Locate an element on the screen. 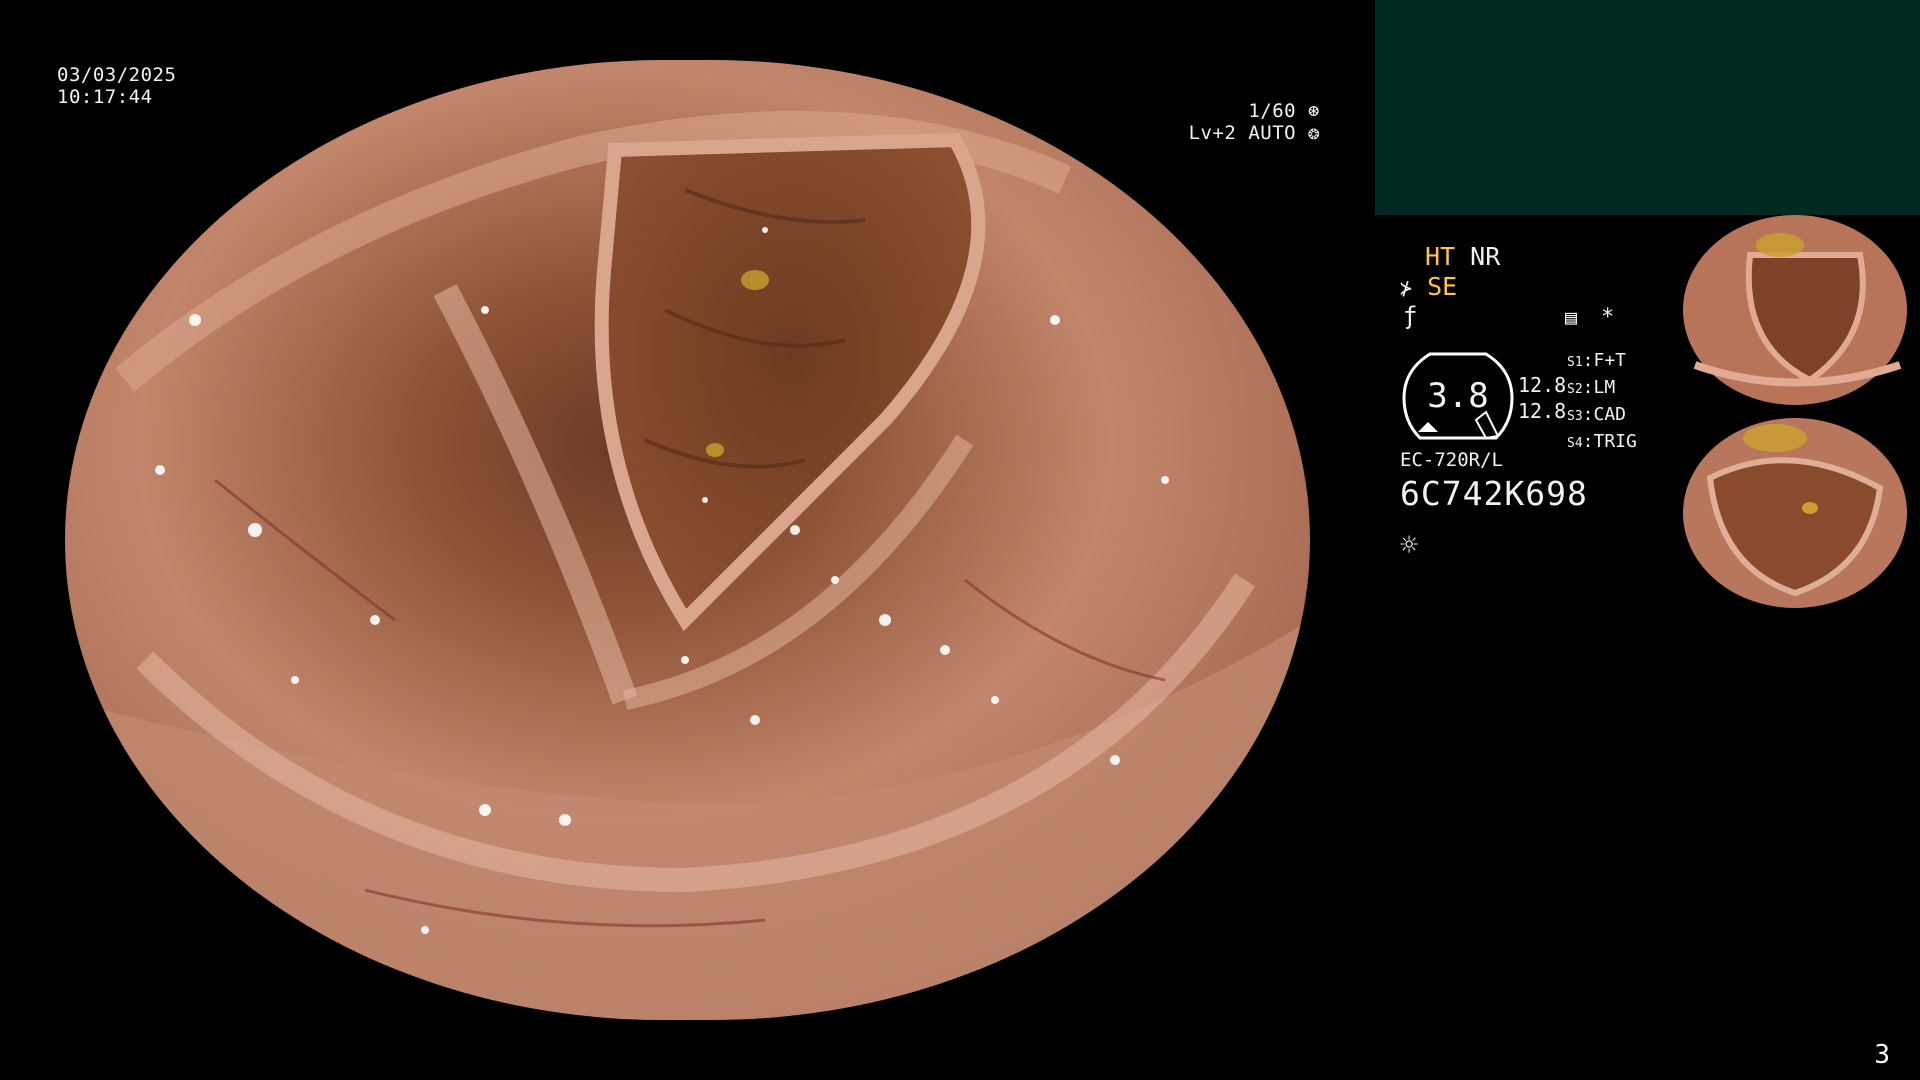 This screenshot has width=1920, height=1080. brightness-icon: ☼ is located at coordinates (1409, 545).